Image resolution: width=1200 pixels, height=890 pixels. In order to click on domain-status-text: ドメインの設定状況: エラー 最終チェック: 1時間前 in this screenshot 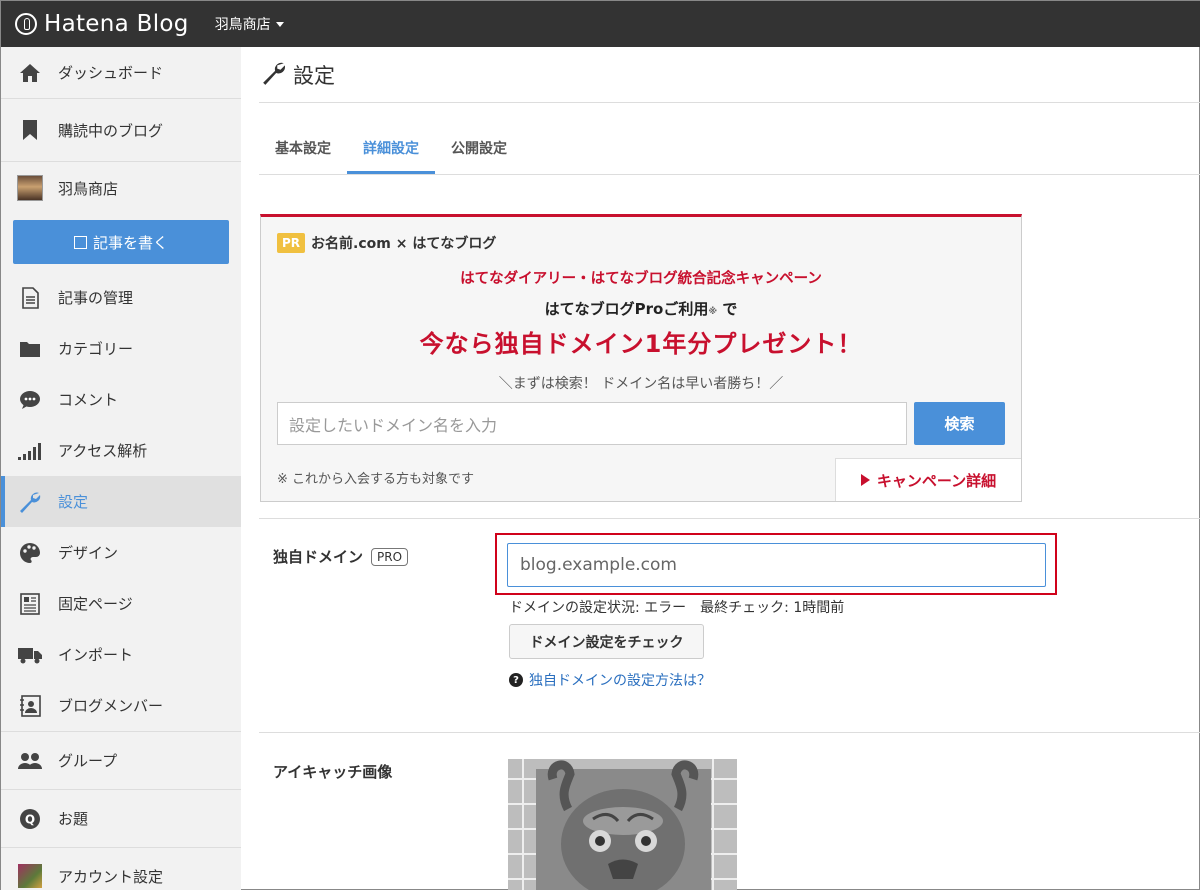, I will do `click(677, 608)`.